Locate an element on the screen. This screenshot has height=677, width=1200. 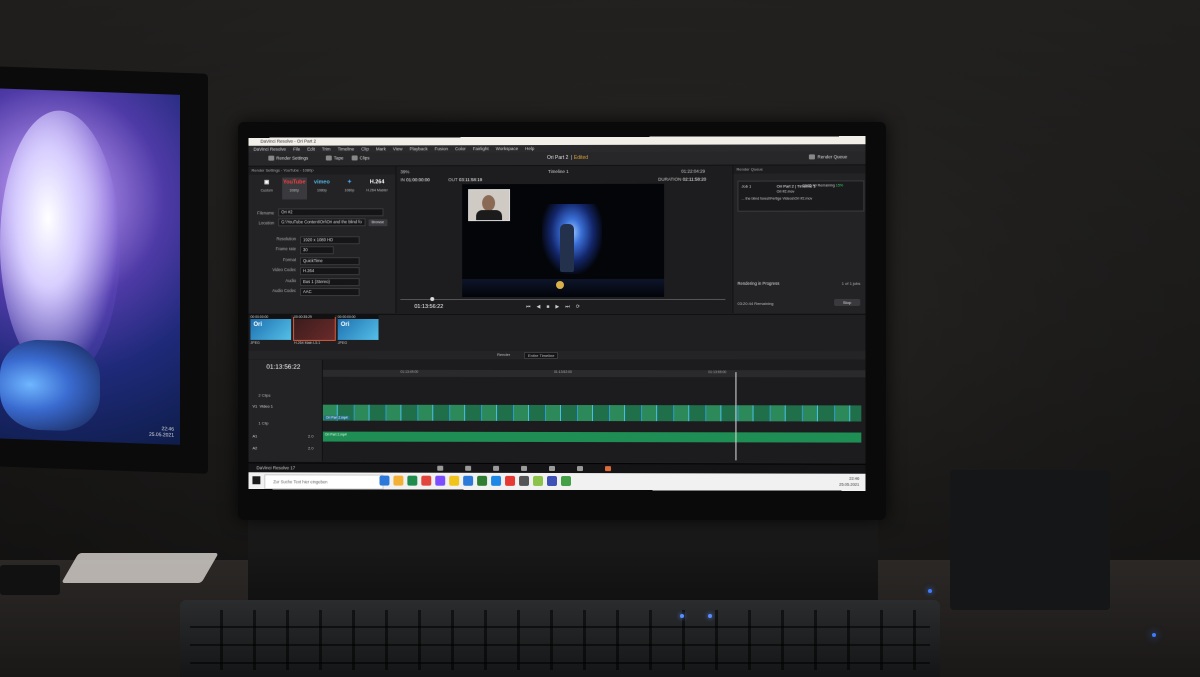
left-monitor: 22:46 25.05.2021 is located at coordinates (104, 270).